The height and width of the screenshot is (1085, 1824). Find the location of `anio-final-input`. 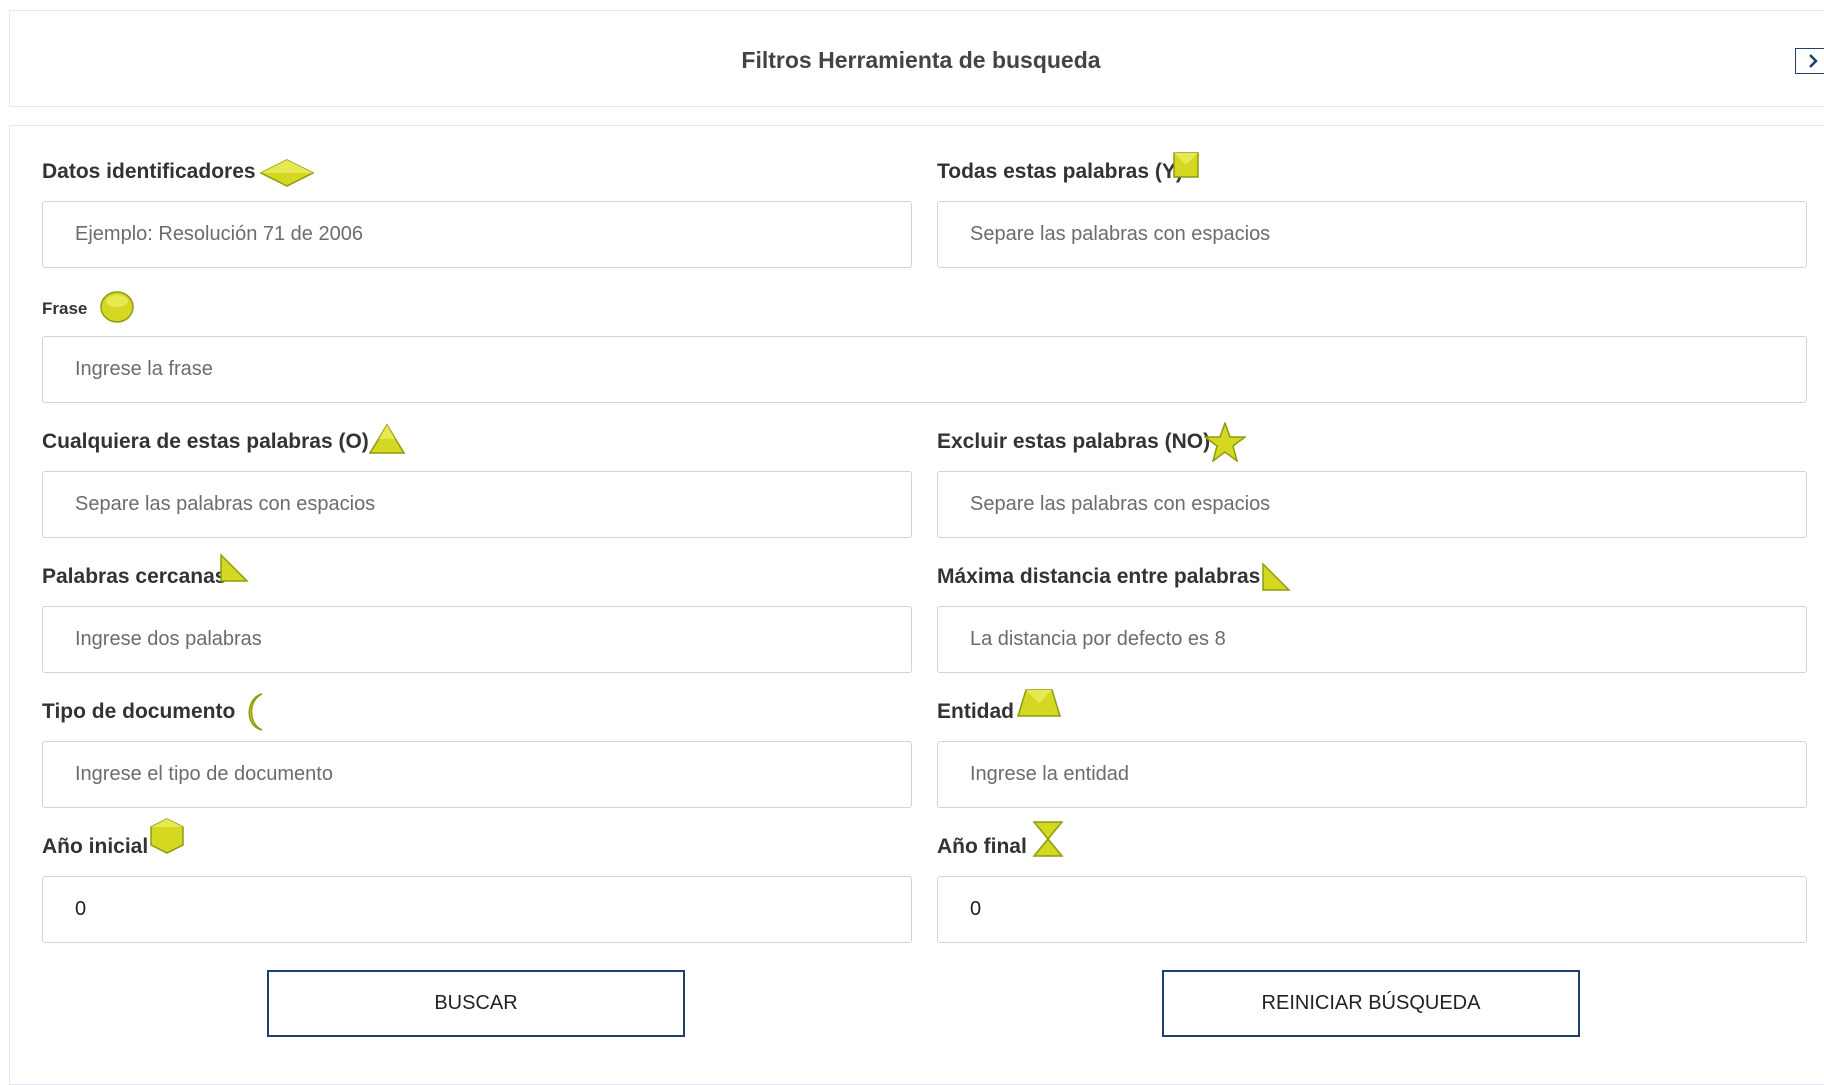

anio-final-input is located at coordinates (1372, 909).